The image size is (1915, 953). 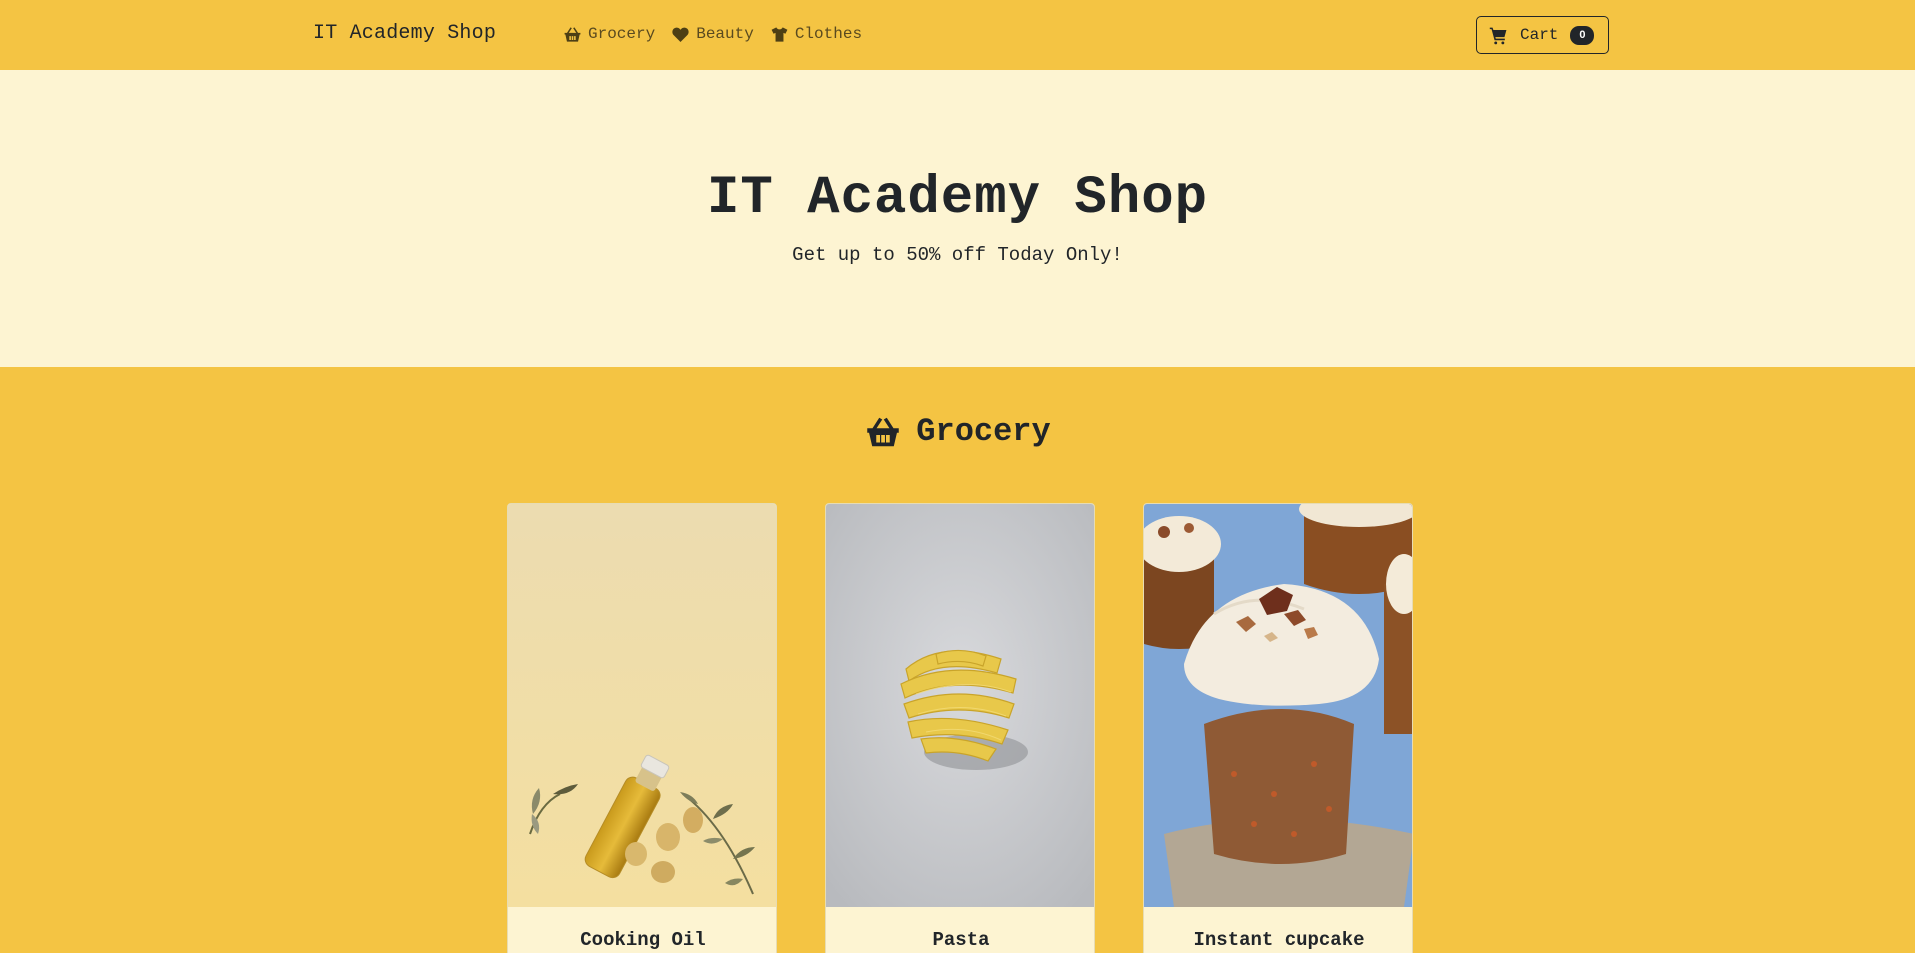 I want to click on cart-label: Cart, so click(x=1539, y=35).